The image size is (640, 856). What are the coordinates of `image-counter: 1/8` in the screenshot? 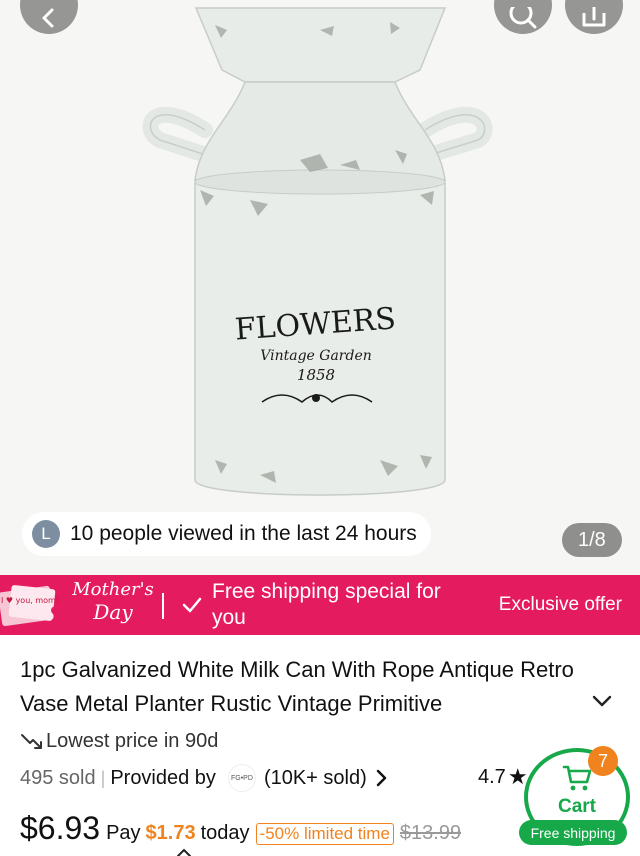 It's located at (592, 540).